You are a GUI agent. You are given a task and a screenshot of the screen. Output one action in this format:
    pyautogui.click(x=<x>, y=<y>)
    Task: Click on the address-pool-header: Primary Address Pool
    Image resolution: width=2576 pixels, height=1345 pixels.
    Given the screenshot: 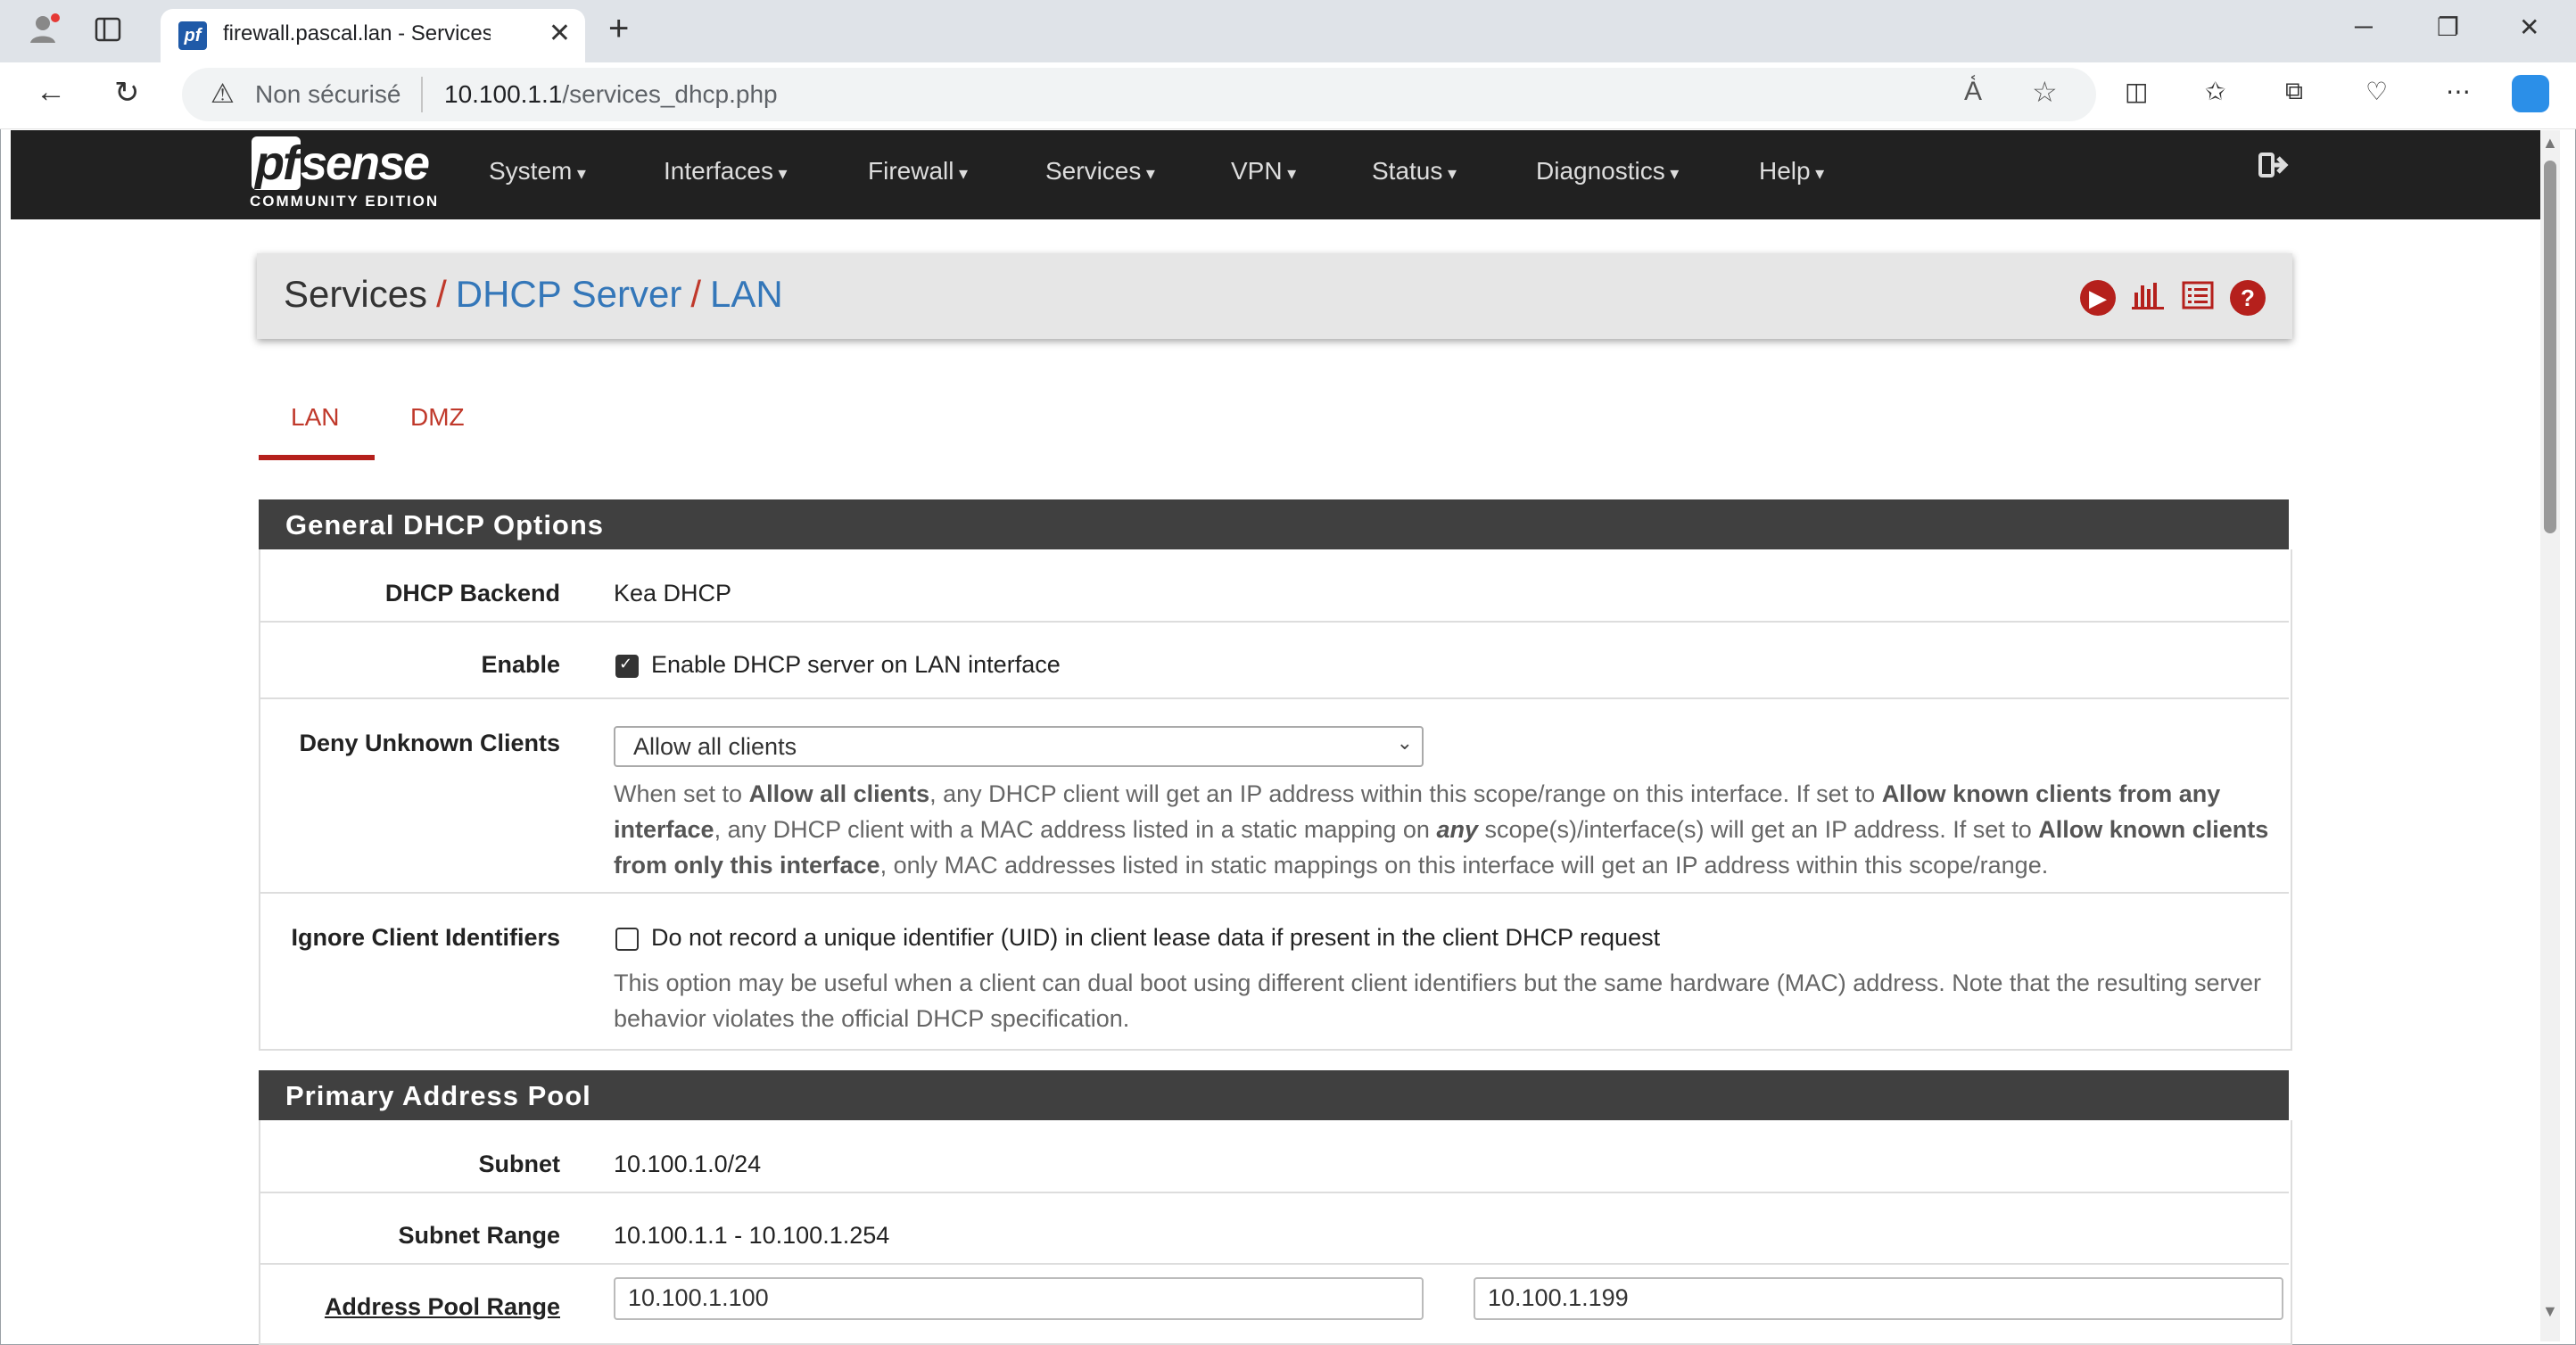 What is the action you would take?
    pyautogui.click(x=1274, y=1095)
    